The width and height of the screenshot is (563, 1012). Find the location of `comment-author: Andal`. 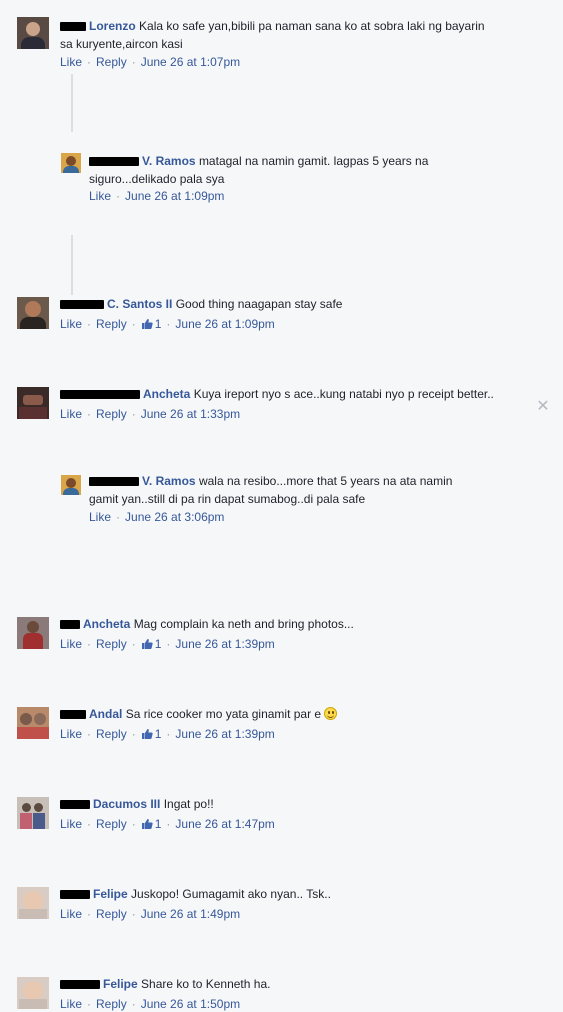

comment-author: Andal is located at coordinates (105, 714).